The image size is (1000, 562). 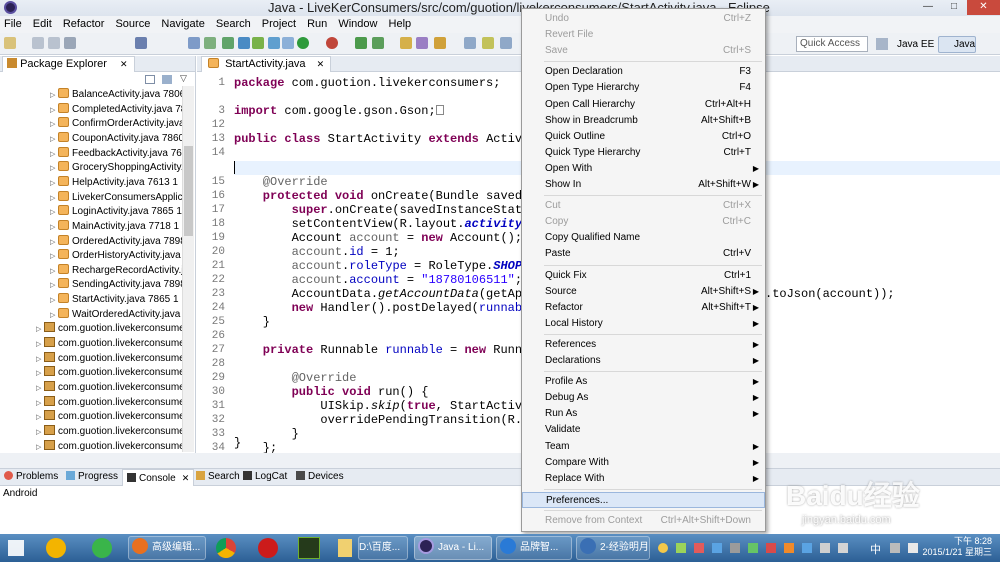 I want to click on package-explorer-scrollbar, so click(x=188, y=269).